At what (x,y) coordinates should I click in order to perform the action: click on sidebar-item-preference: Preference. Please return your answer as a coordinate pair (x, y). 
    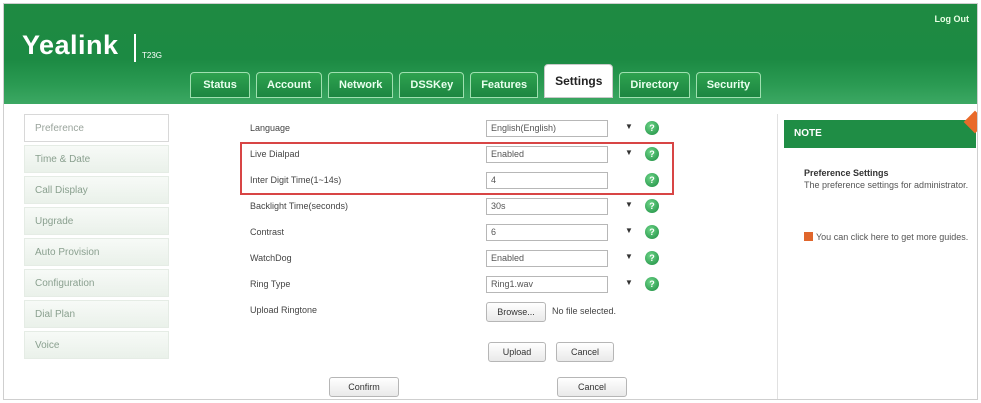
    Looking at the image, I should click on (96, 128).